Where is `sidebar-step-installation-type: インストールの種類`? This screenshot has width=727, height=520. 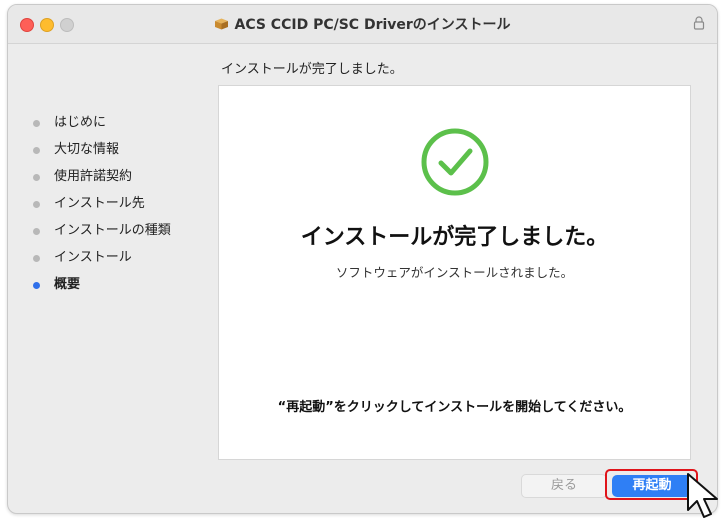 sidebar-step-installation-type: インストールの種類 is located at coordinates (125, 230).